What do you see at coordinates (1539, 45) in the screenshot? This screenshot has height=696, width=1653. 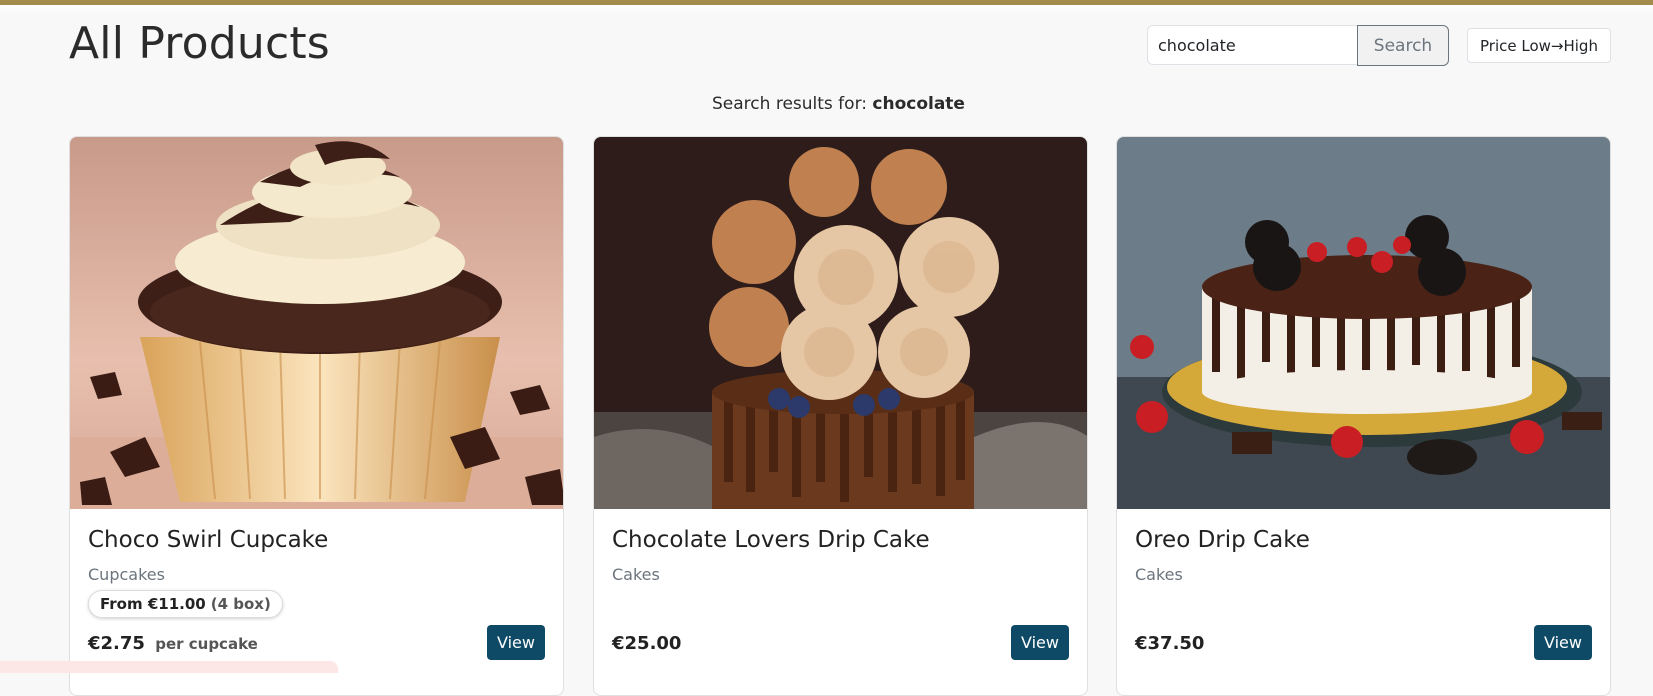 I see `sort-select: Price Low→High` at bounding box center [1539, 45].